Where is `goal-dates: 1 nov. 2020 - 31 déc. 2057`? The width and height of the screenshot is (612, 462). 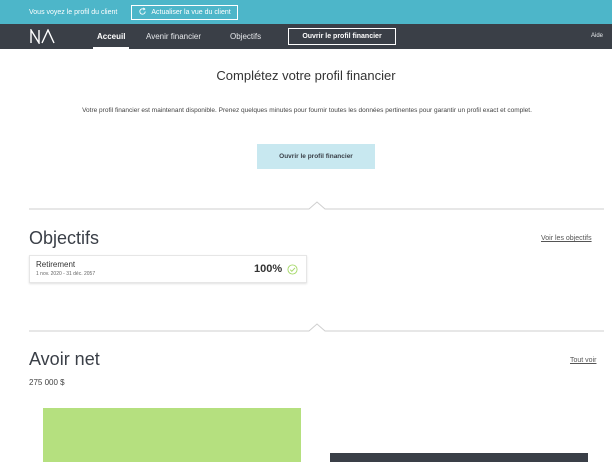 goal-dates: 1 nov. 2020 - 31 déc. 2057 is located at coordinates (66, 274).